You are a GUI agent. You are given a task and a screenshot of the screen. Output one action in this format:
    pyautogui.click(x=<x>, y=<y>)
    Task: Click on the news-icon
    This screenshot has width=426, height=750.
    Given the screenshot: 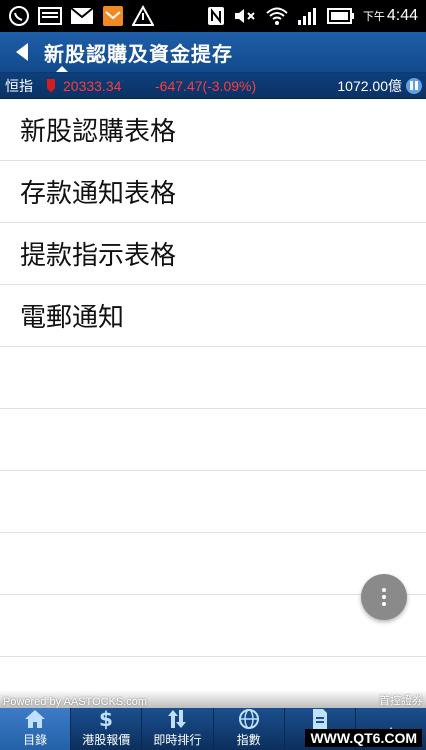 What is the action you would take?
    pyautogui.click(x=320, y=719)
    